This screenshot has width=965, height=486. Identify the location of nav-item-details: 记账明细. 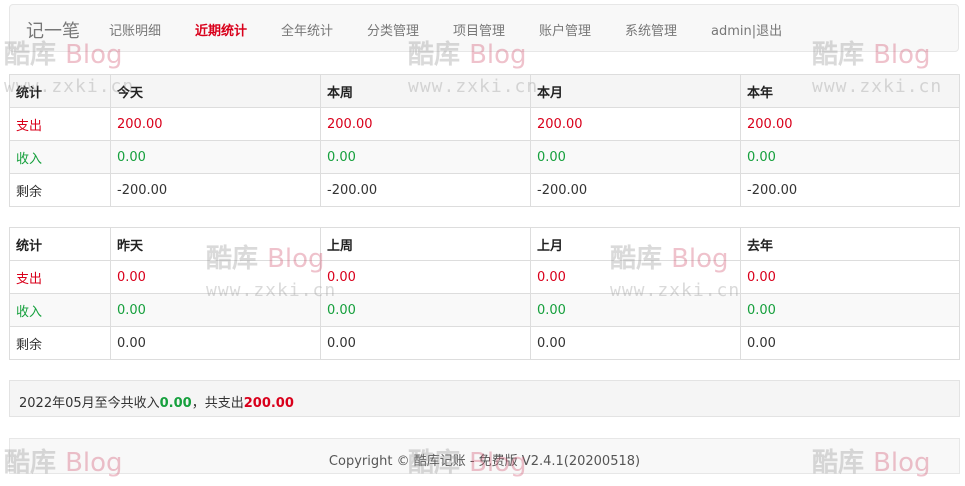
(135, 29).